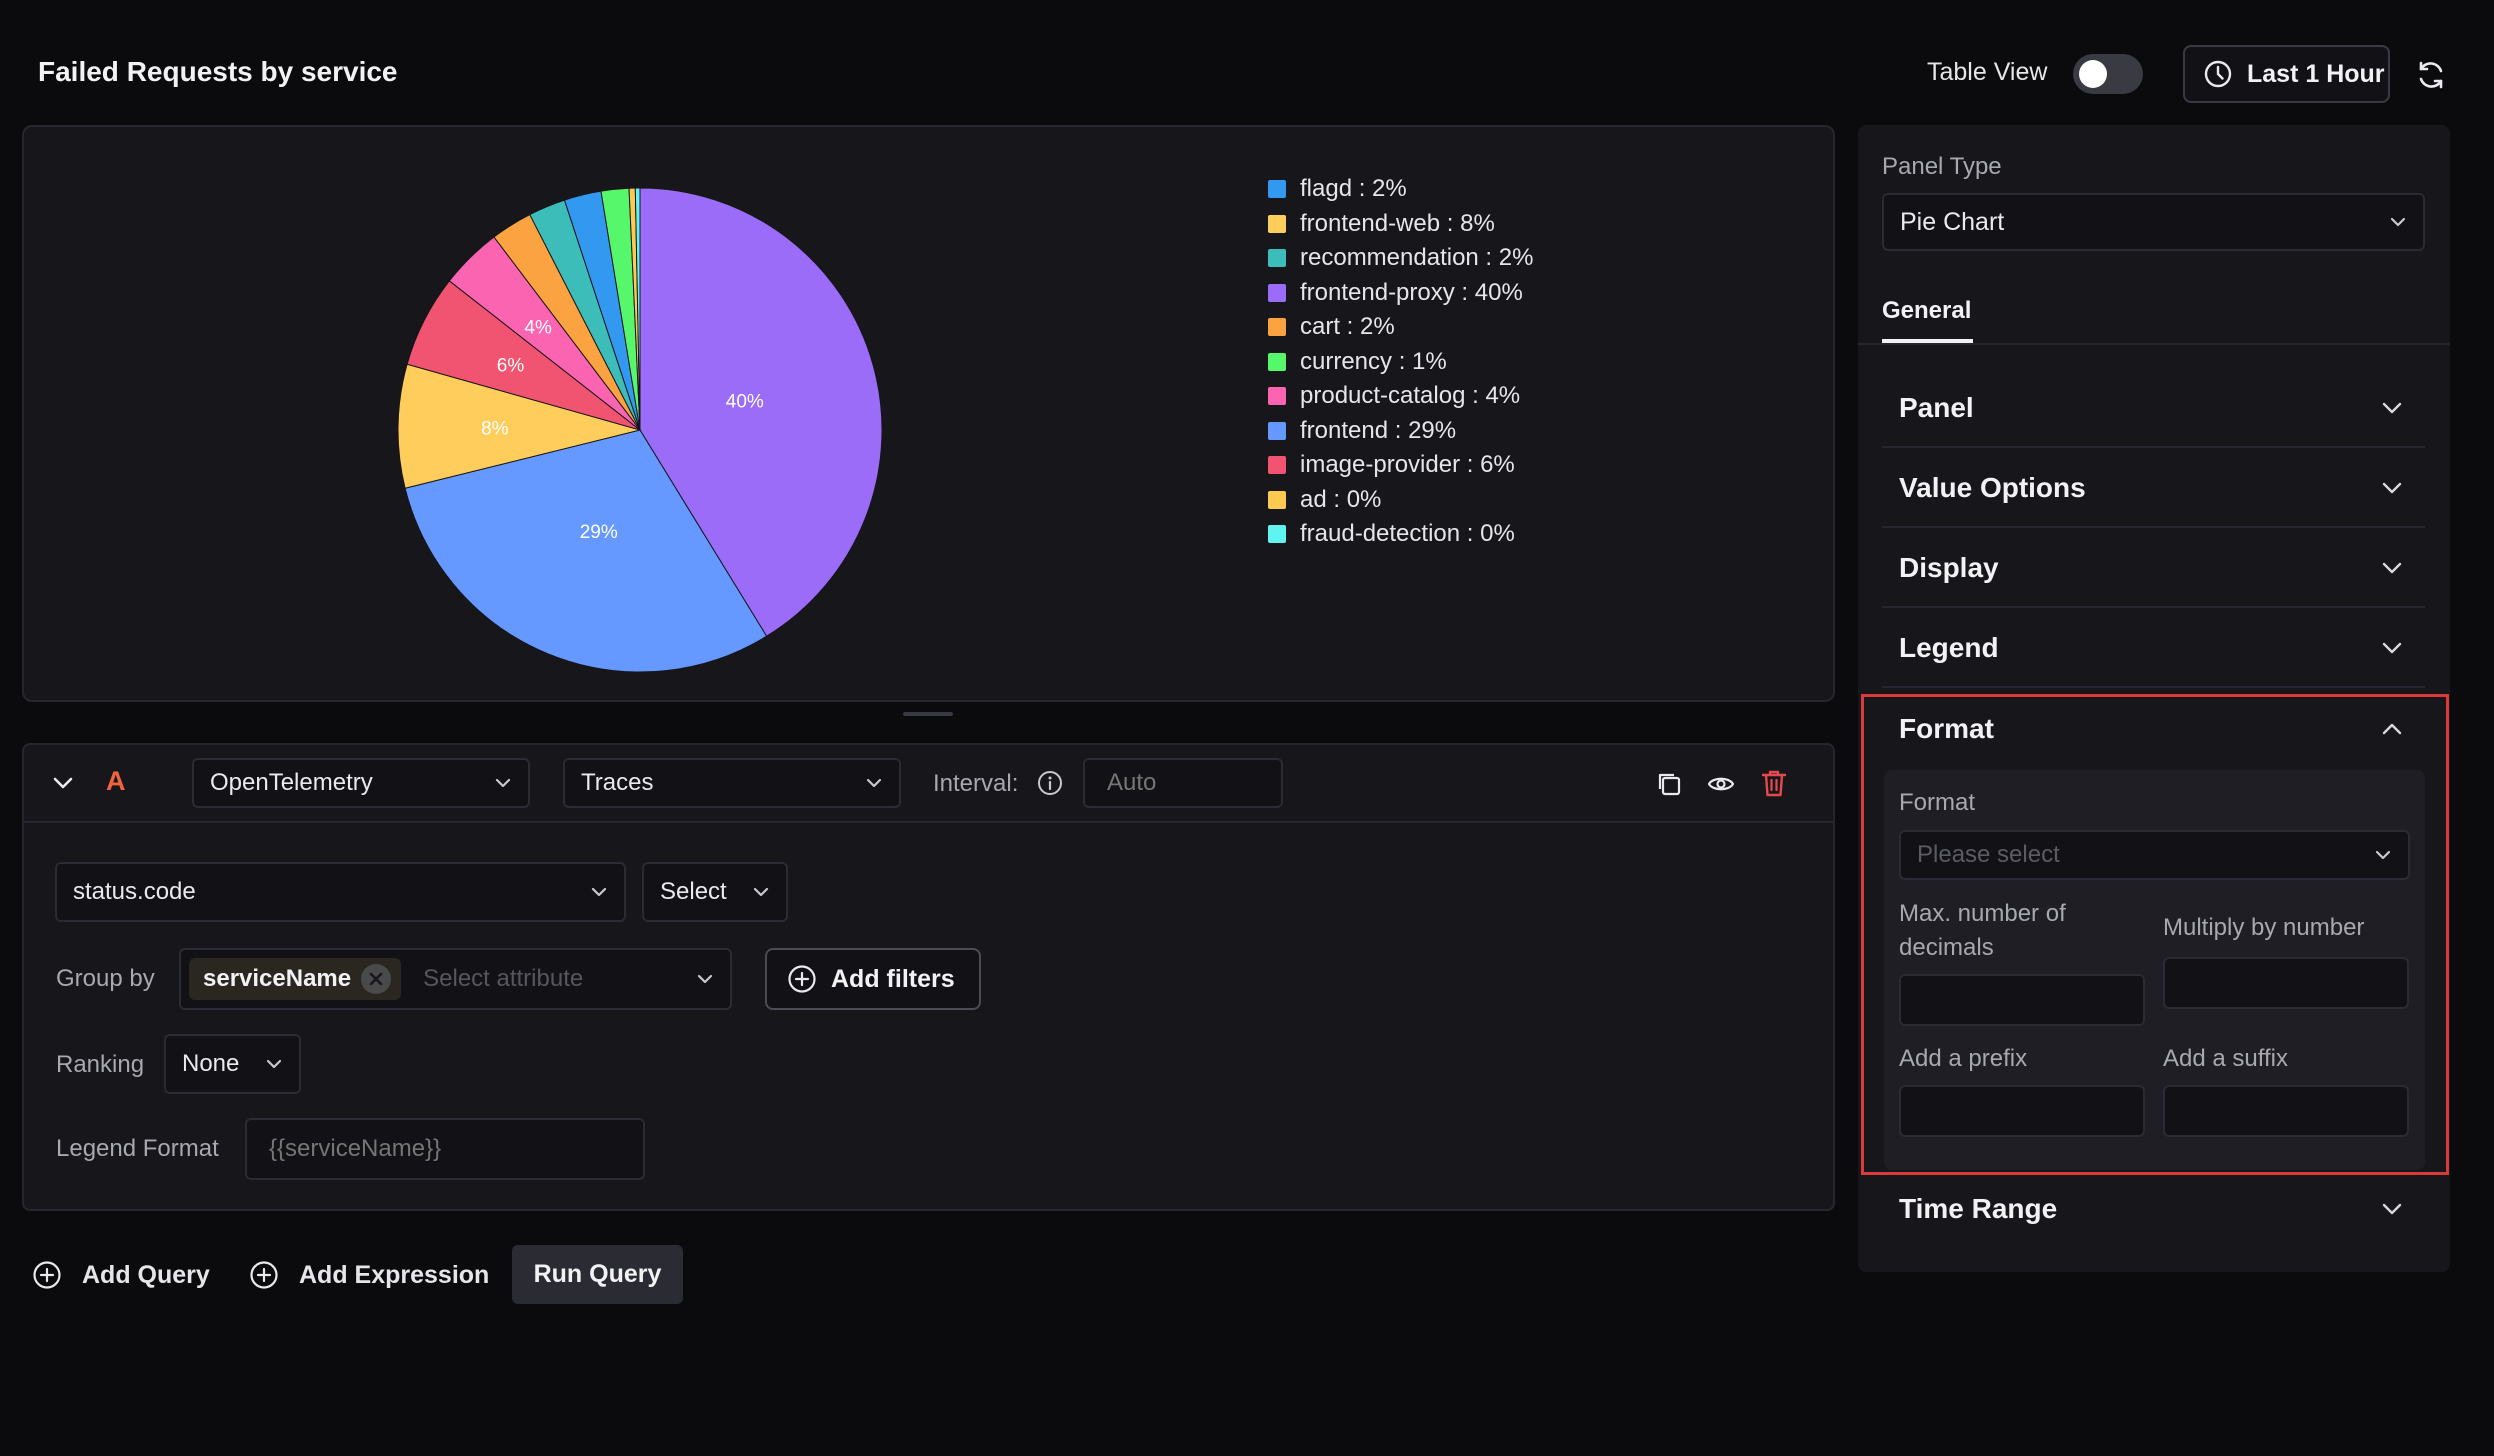 This screenshot has width=2494, height=1456. Describe the element at coordinates (1400, 500) in the screenshot. I see `legend-item: ad : 0%` at that location.